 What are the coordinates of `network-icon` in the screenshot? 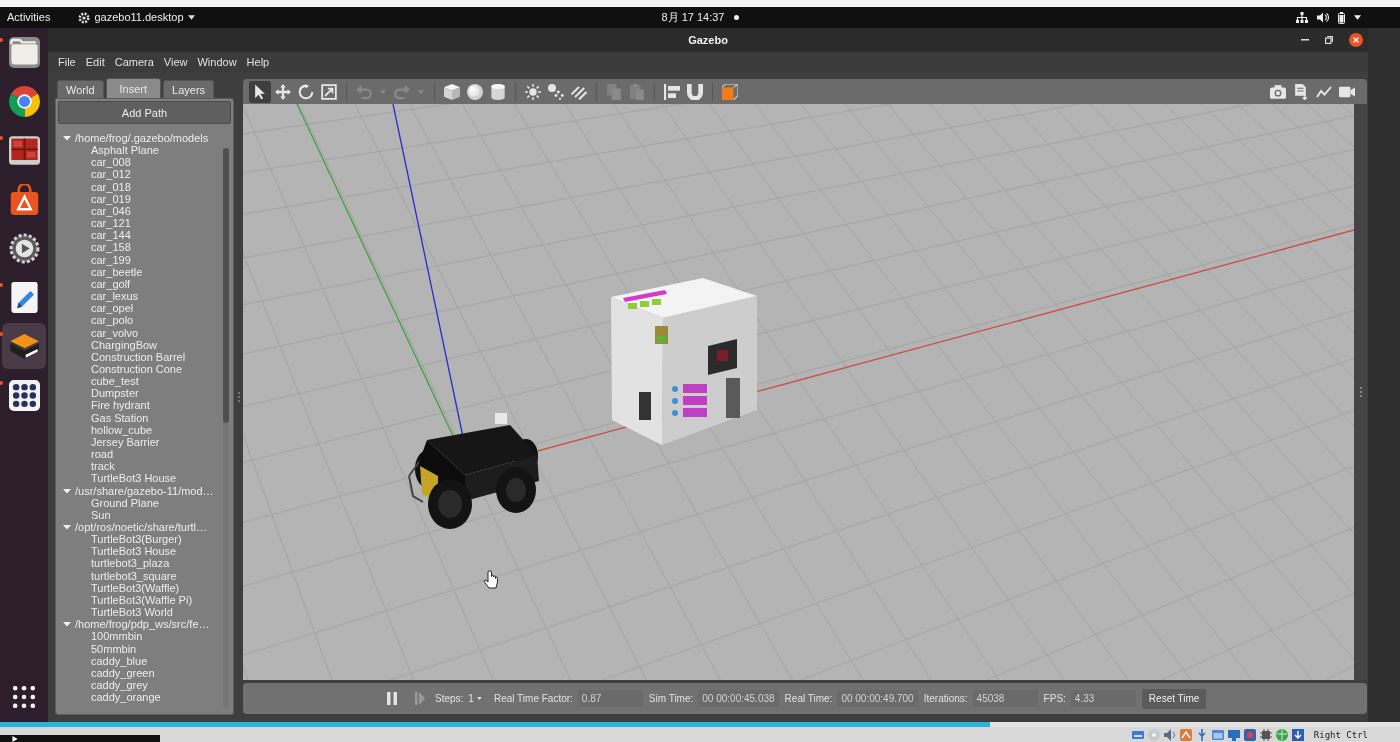 It's located at (1302, 17).